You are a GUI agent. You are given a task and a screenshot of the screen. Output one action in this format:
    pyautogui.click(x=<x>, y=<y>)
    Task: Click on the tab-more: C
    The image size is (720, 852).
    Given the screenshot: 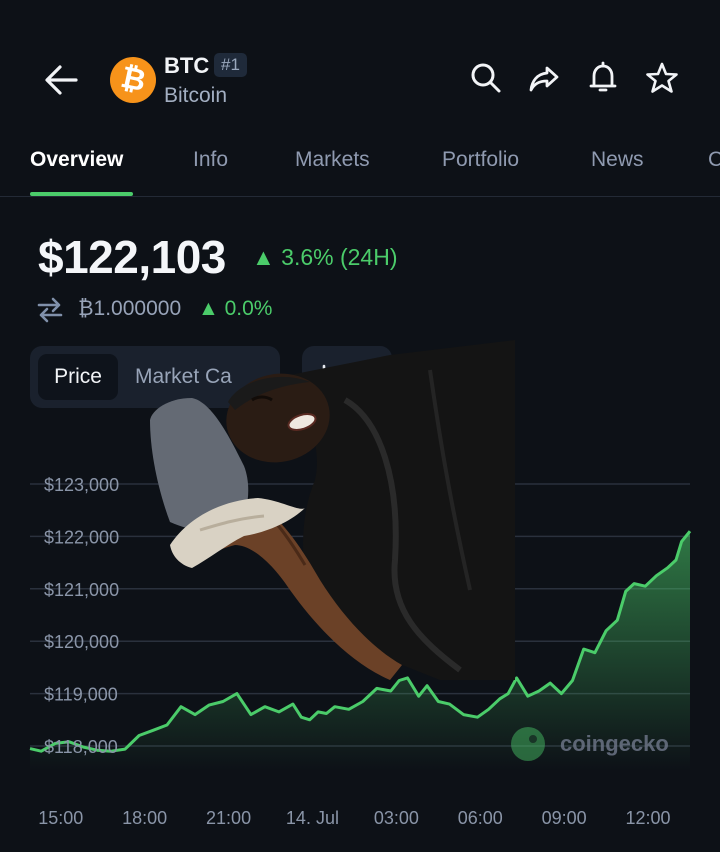 What is the action you would take?
    pyautogui.click(x=714, y=160)
    